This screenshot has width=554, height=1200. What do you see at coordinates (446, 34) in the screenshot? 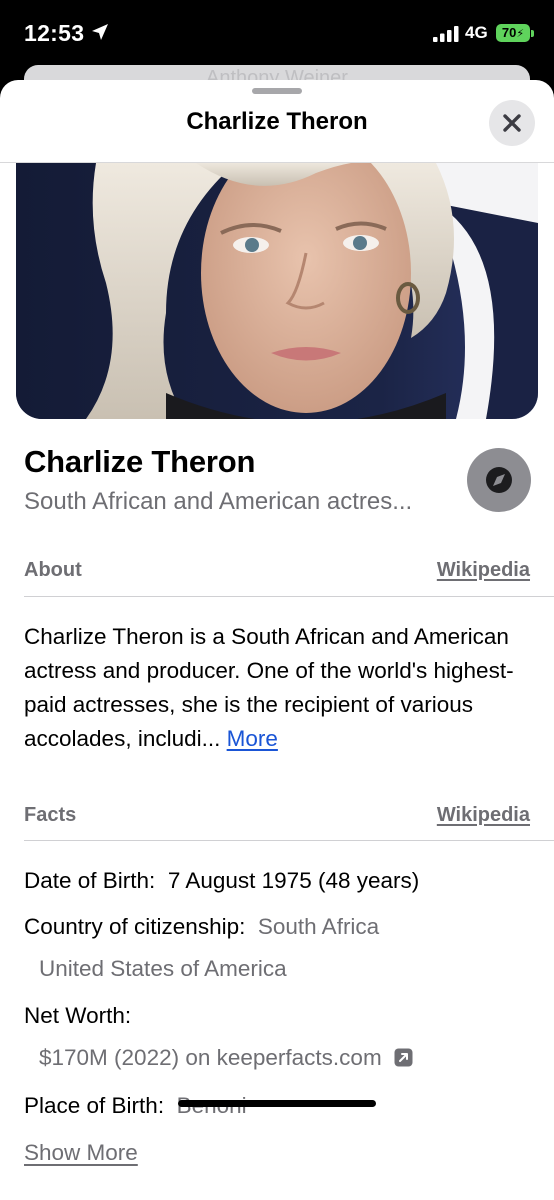
I see `signal-icon` at bounding box center [446, 34].